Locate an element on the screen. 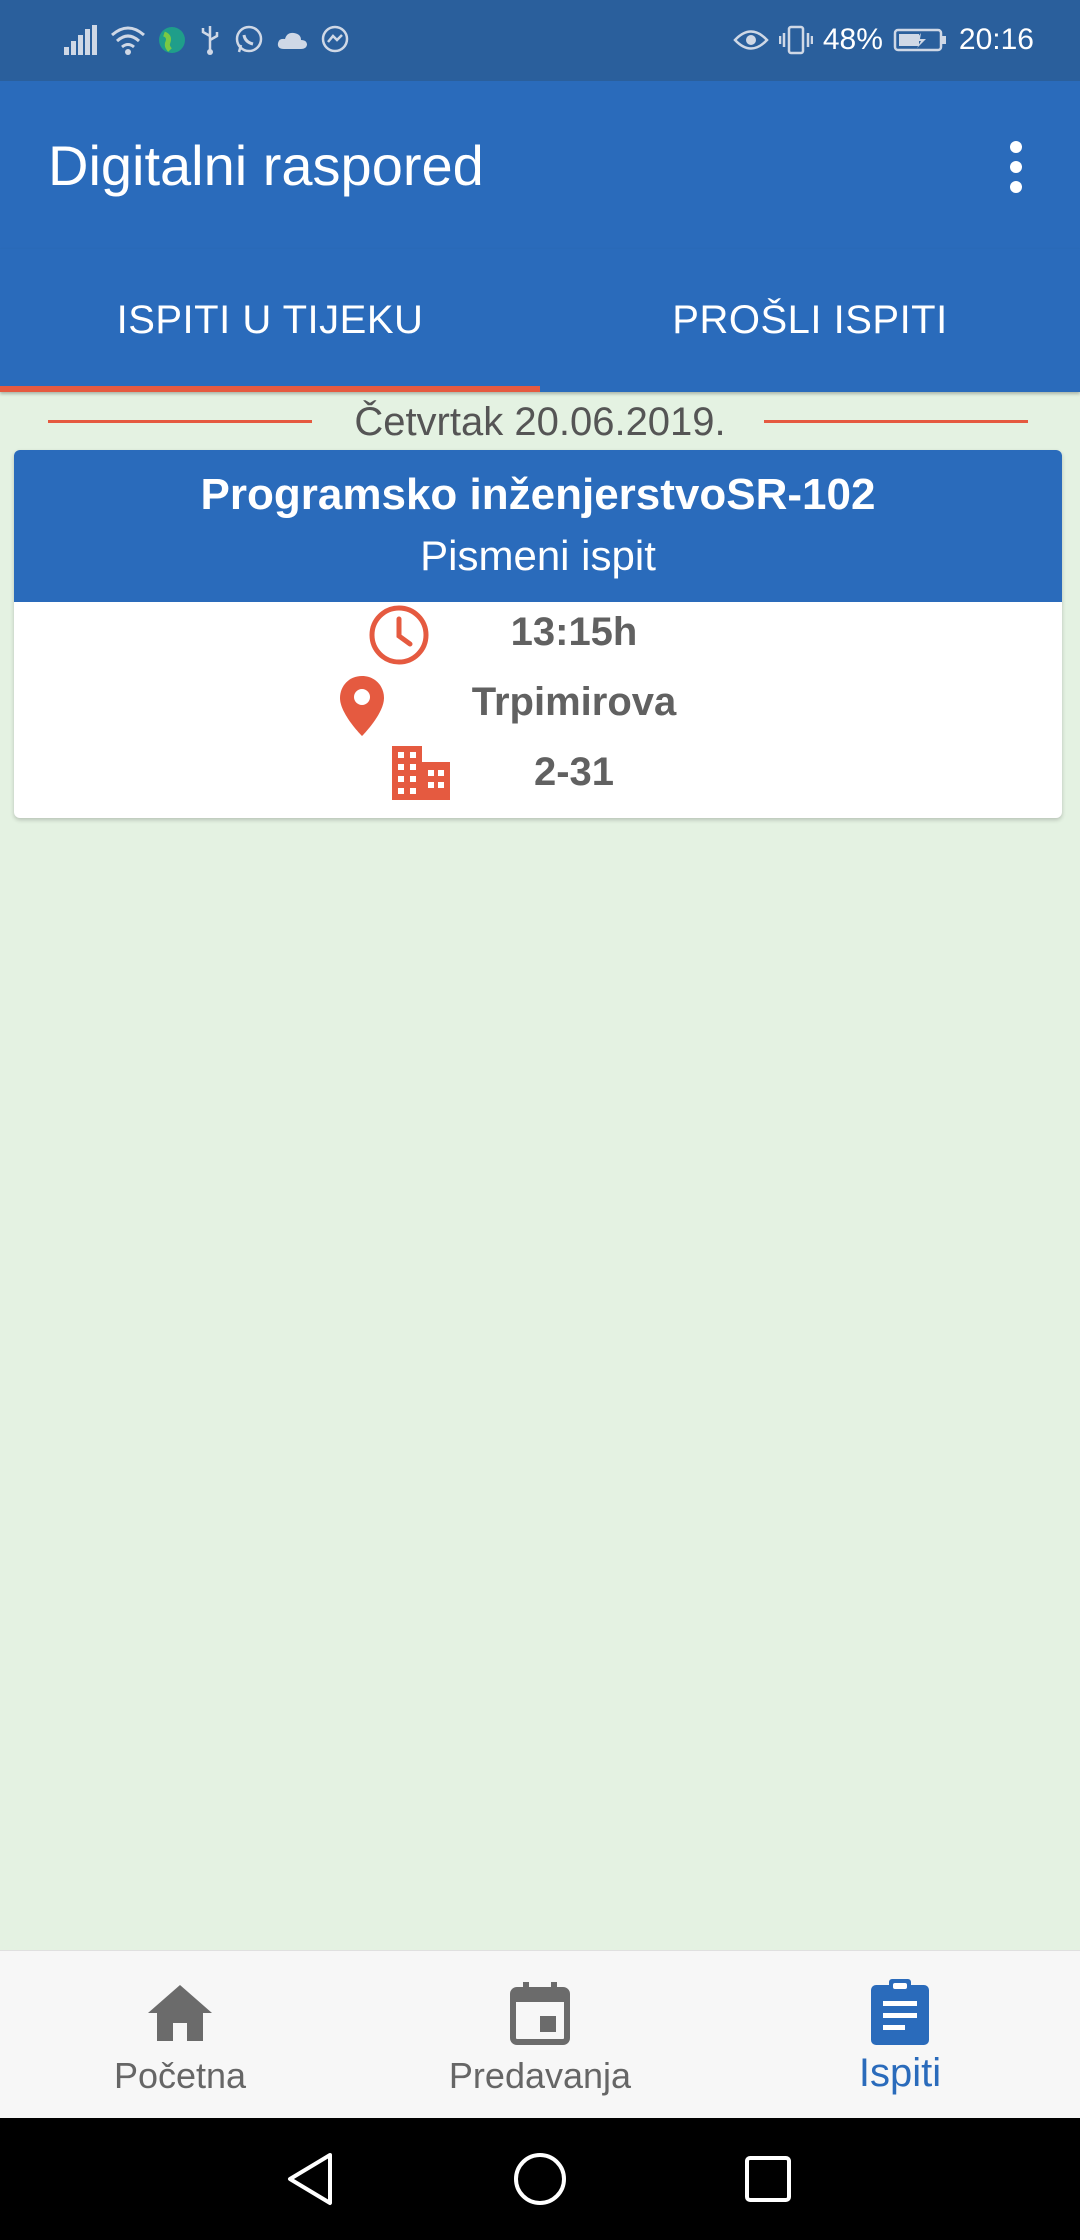 This screenshot has width=1080, height=2240. calendar-icon is located at coordinates (540, 2013).